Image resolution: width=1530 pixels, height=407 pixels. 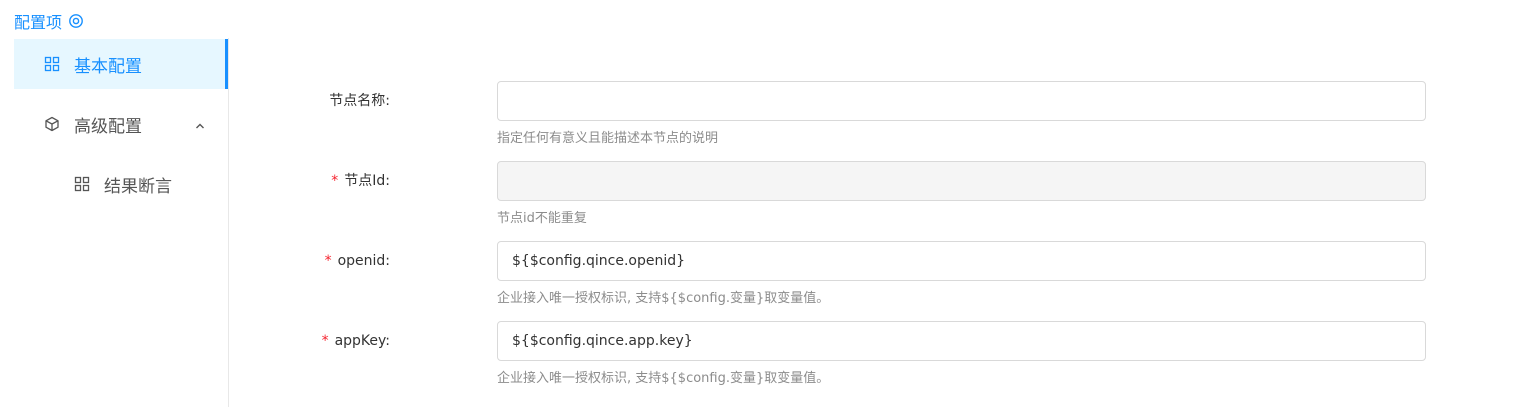 What do you see at coordinates (76, 21) in the screenshot?
I see `gear-icon` at bounding box center [76, 21].